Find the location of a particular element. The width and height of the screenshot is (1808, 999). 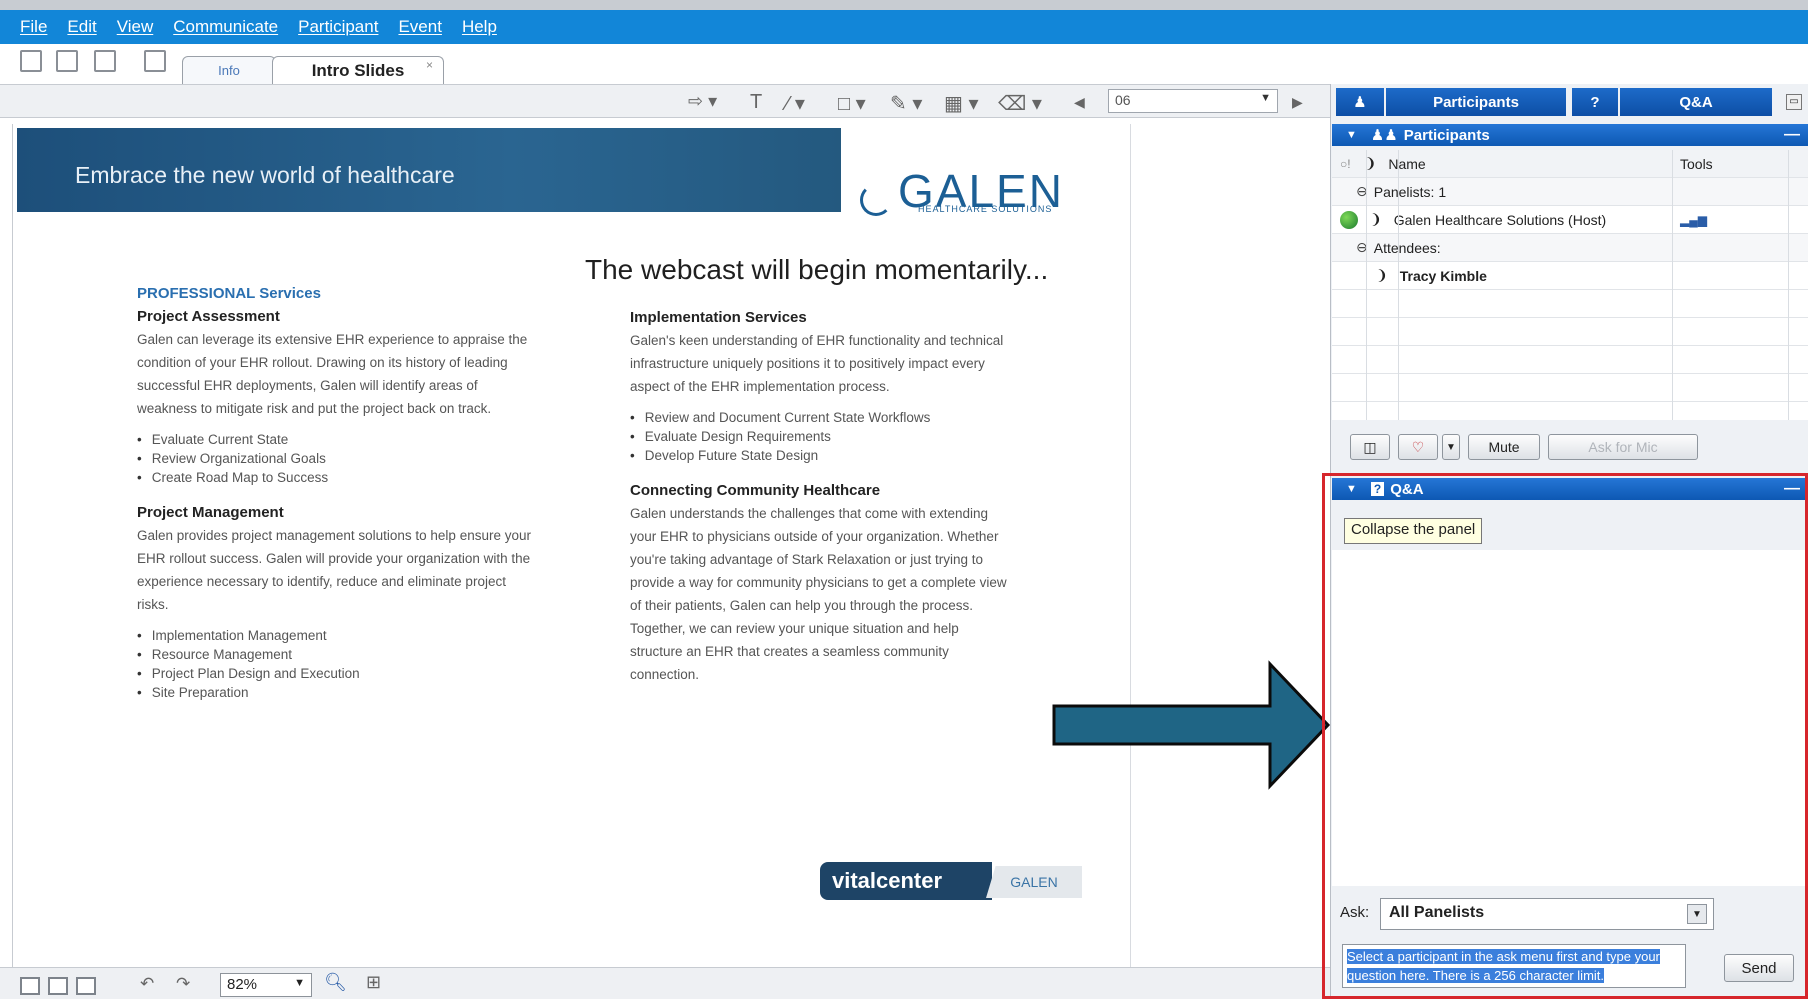

tab-info: Info is located at coordinates (229, 70).